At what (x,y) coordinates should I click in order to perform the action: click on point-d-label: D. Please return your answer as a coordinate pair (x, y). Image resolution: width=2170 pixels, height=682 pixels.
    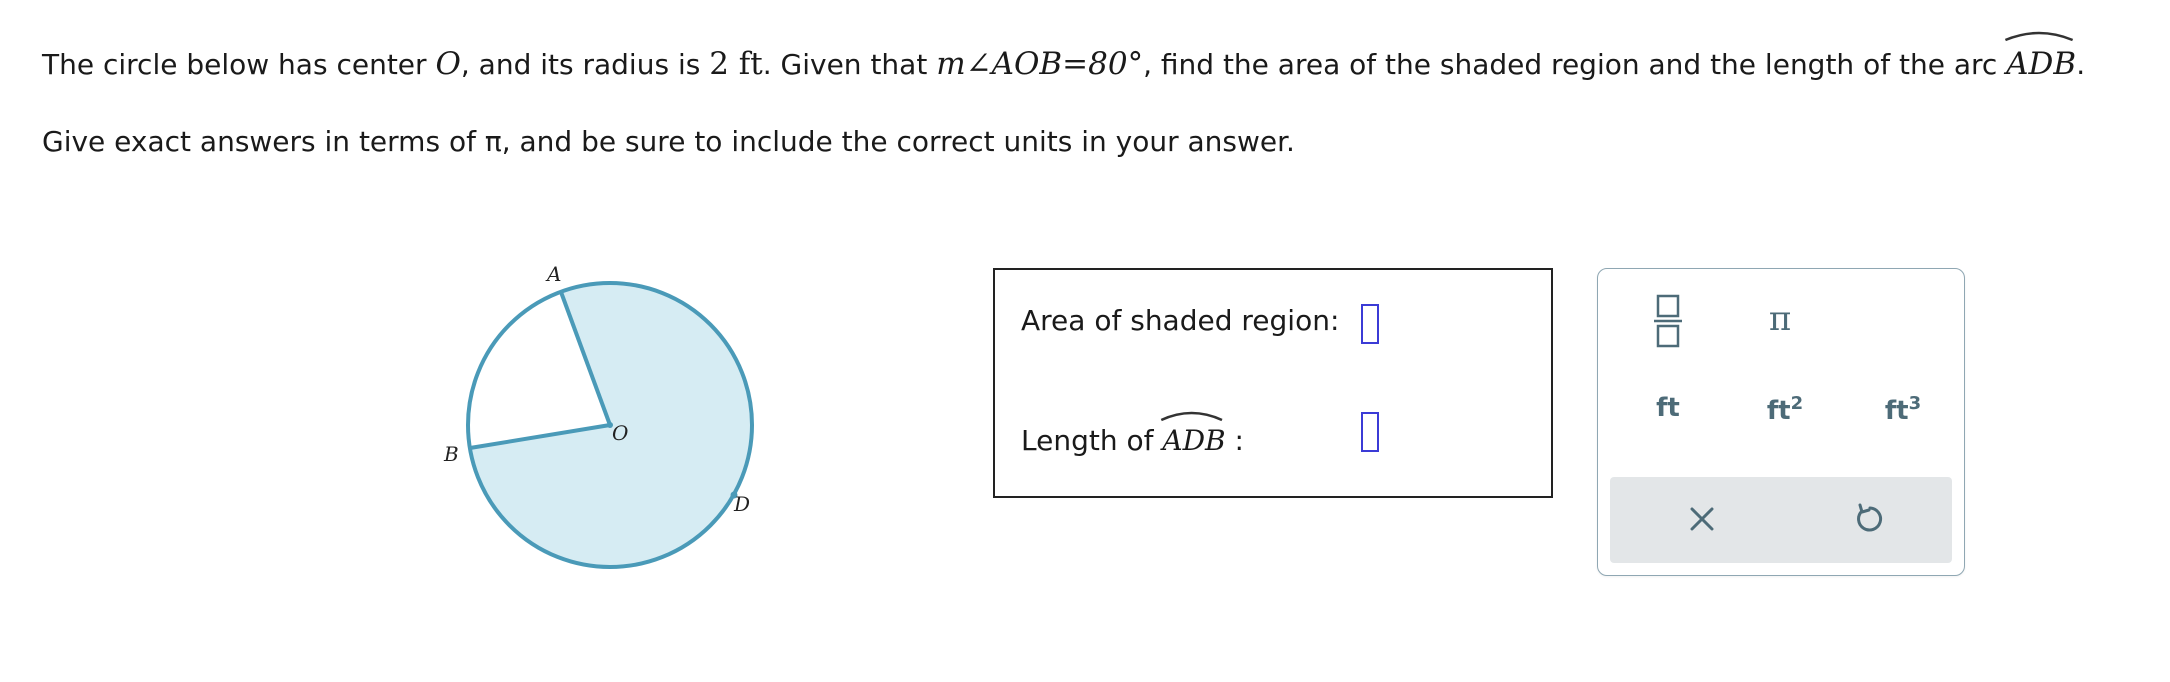
    Looking at the image, I should click on (741, 504).